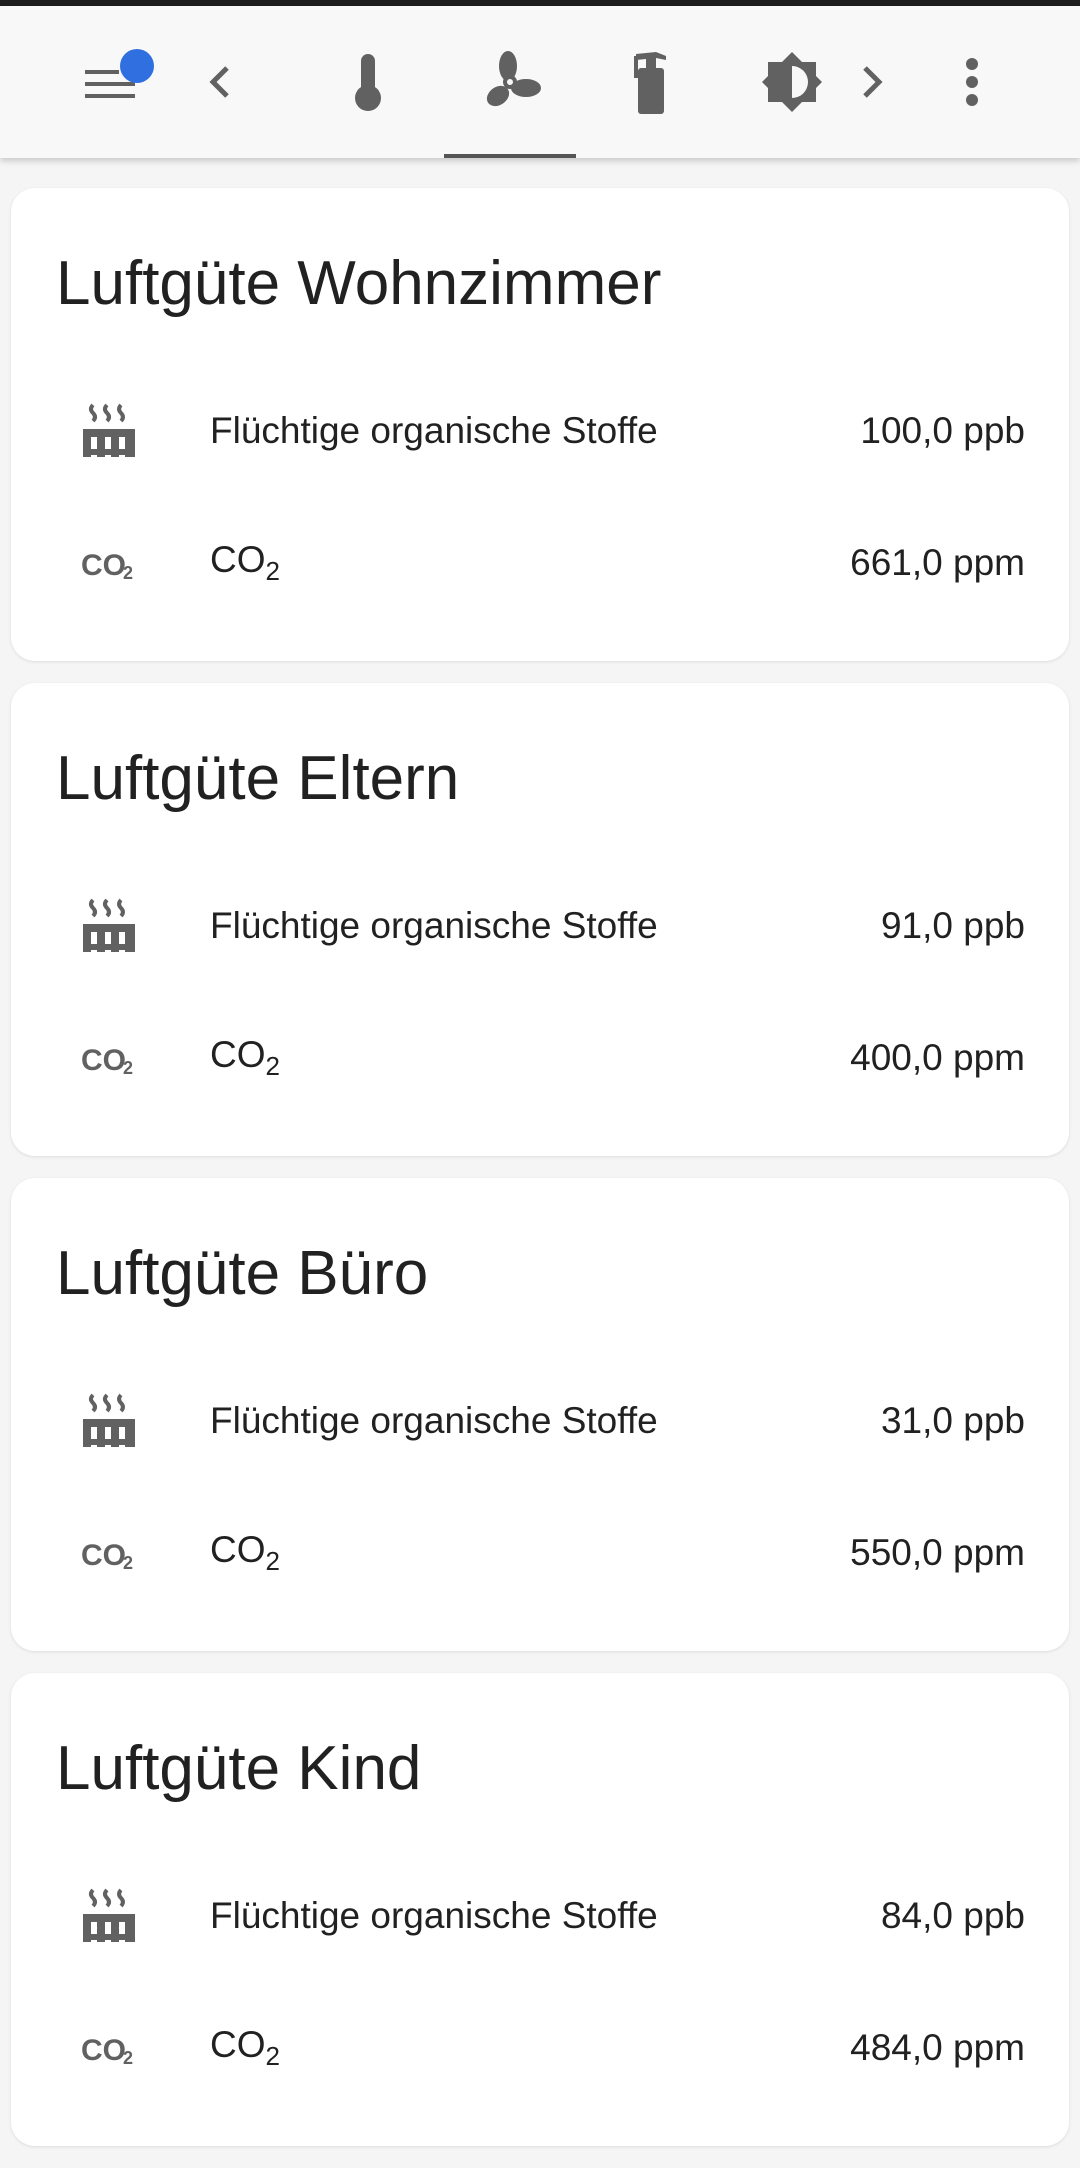  Describe the element at coordinates (239, 1768) in the screenshot. I see `card-title: Luftgüte Kind` at that location.